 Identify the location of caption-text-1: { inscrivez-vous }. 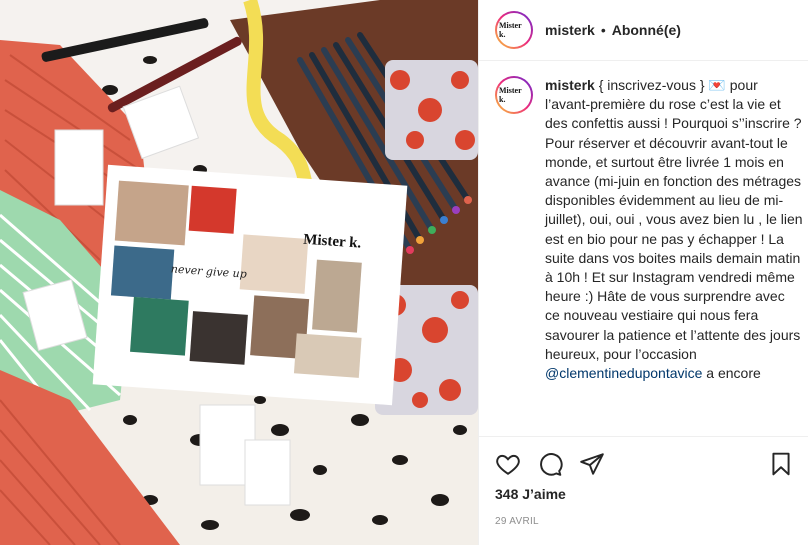
(653, 85).